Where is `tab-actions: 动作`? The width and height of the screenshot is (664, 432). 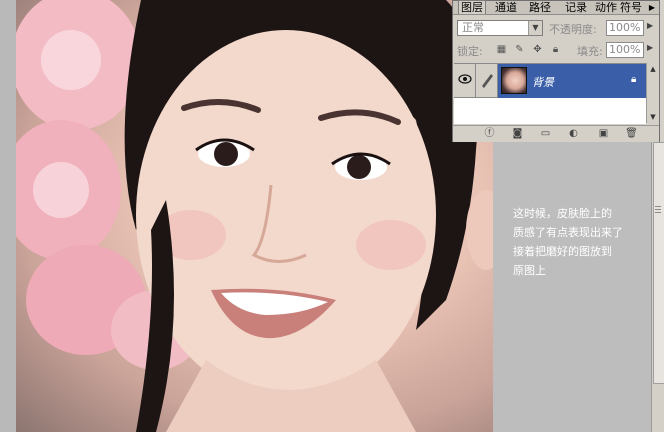
tab-actions: 动作 is located at coordinates (606, 7).